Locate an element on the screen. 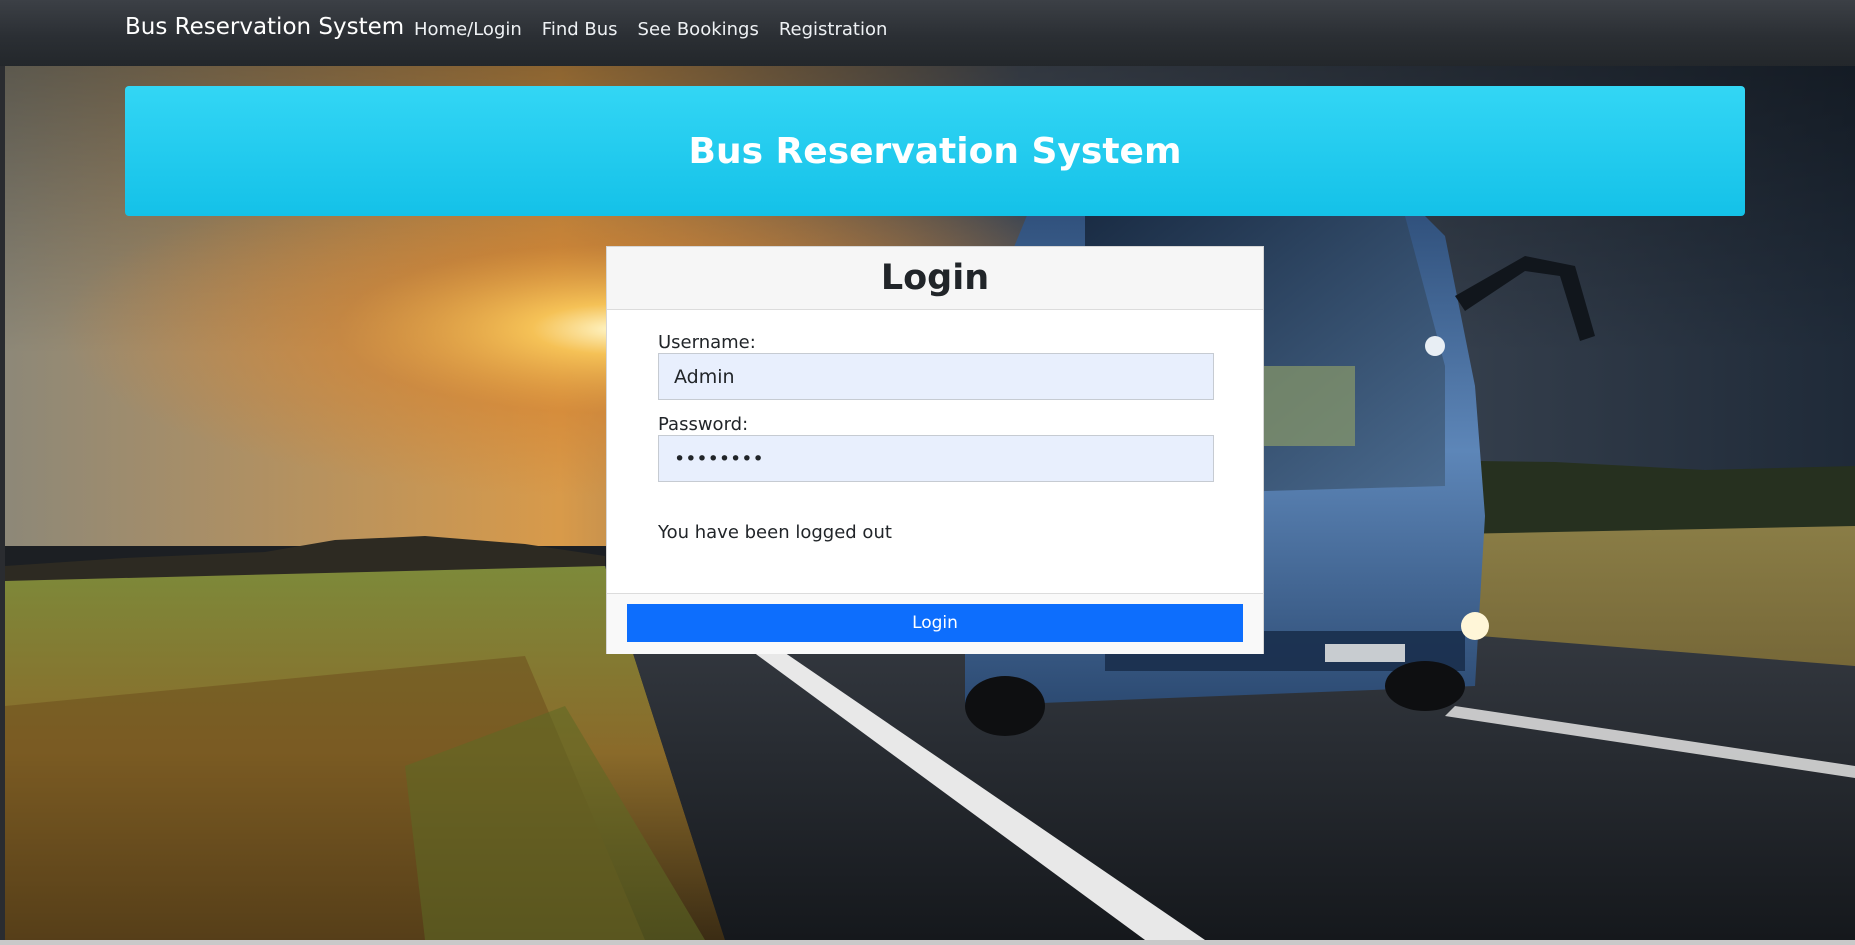 This screenshot has height=945, width=1855. login-button: Login is located at coordinates (935, 623).